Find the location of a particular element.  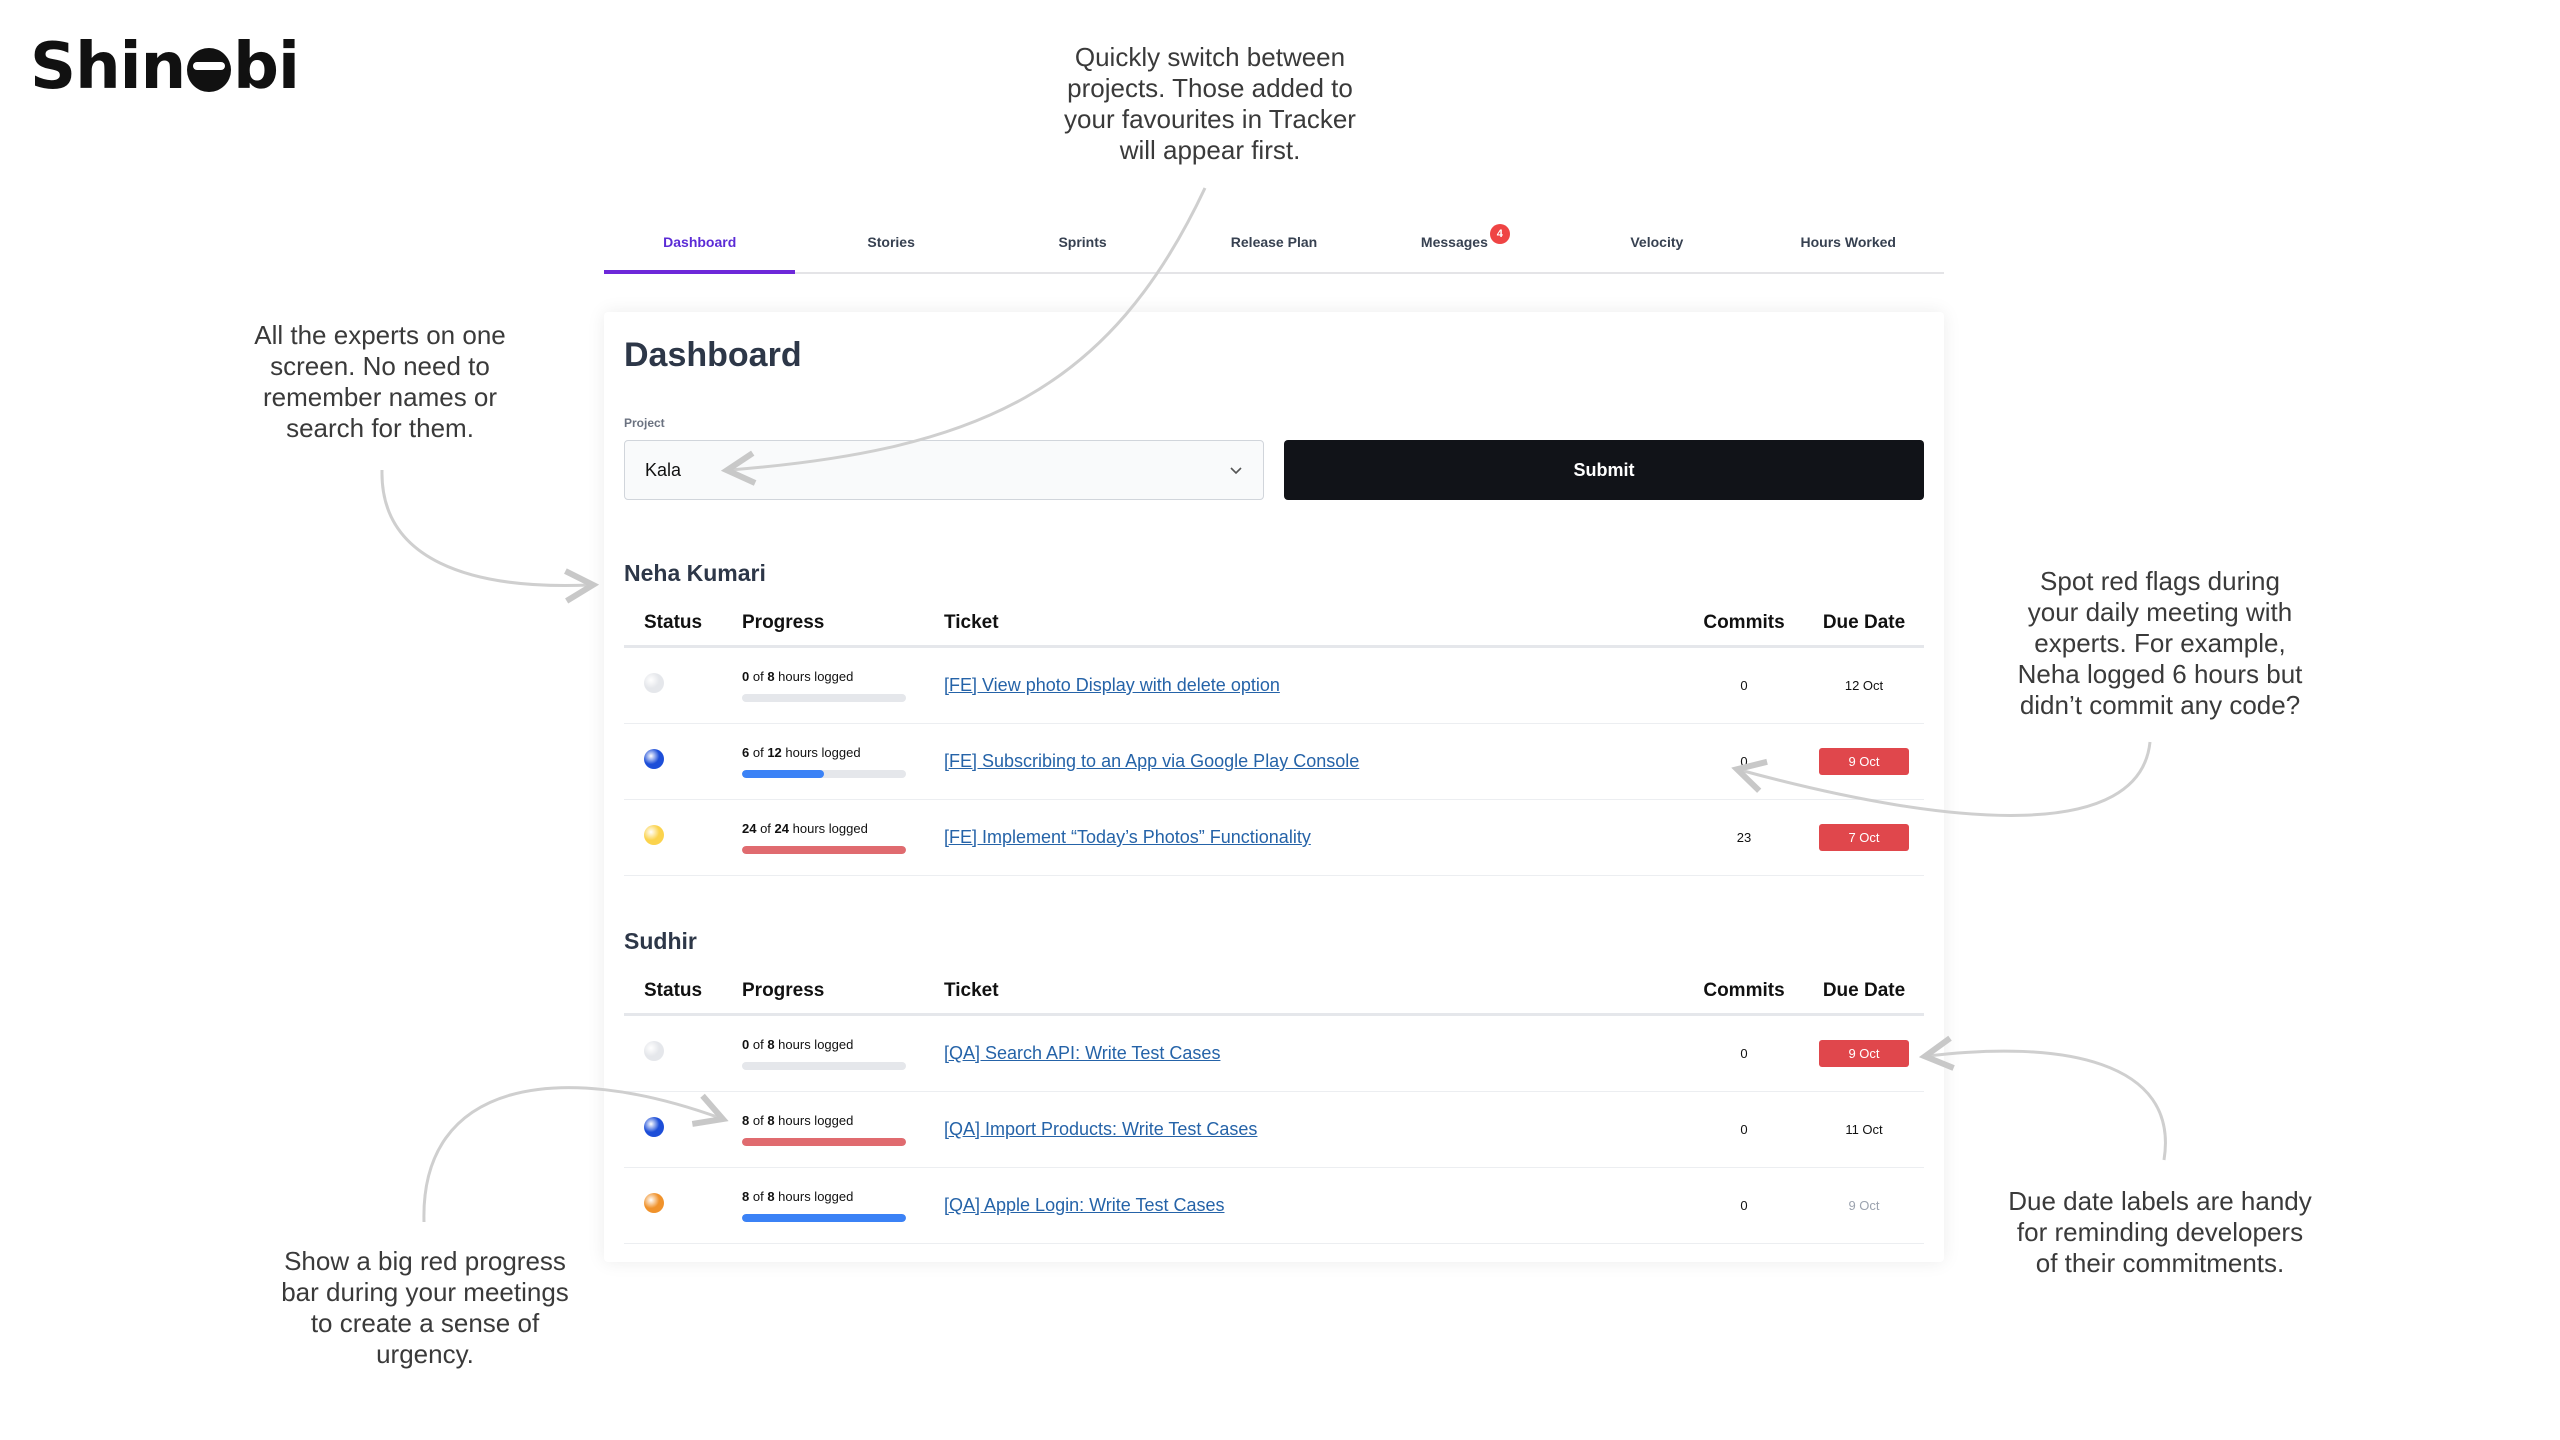

arrow-projects is located at coordinates (968, 328).